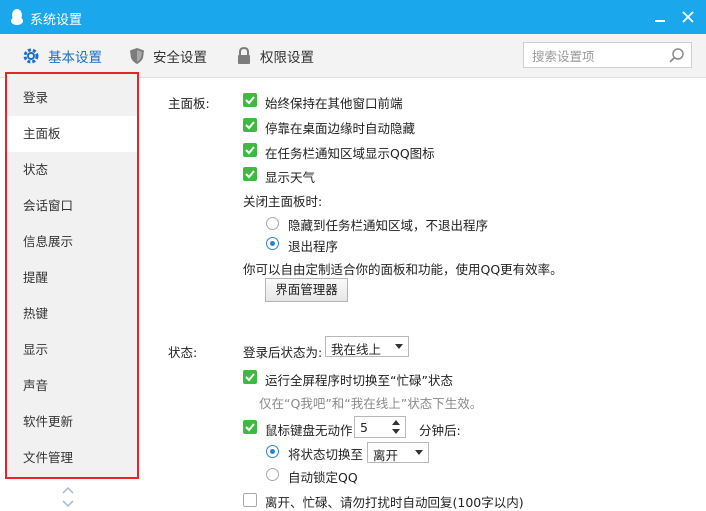 The height and width of the screenshot is (511, 706). What do you see at coordinates (72, 386) in the screenshot?
I see `sidebar-item-sound: 声音` at bounding box center [72, 386].